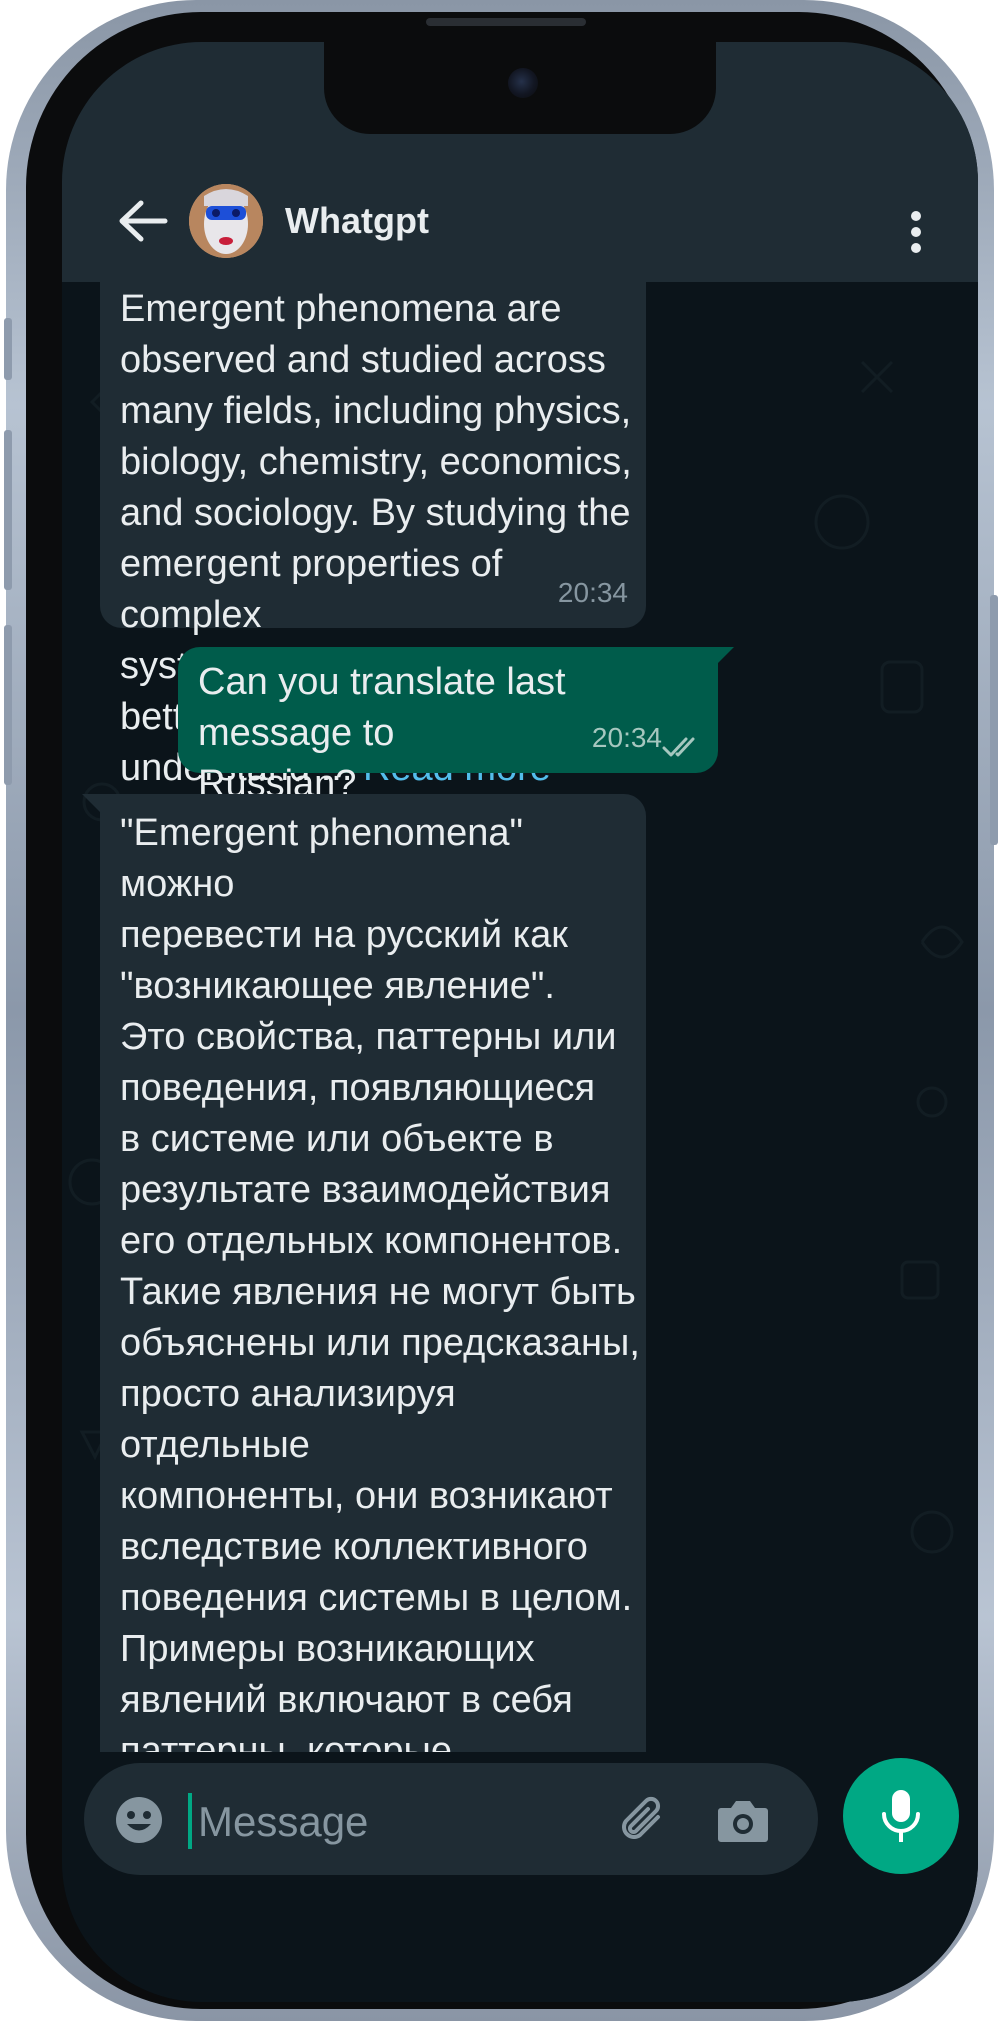  What do you see at coordinates (139, 1820) in the screenshot?
I see `emoji-icon` at bounding box center [139, 1820].